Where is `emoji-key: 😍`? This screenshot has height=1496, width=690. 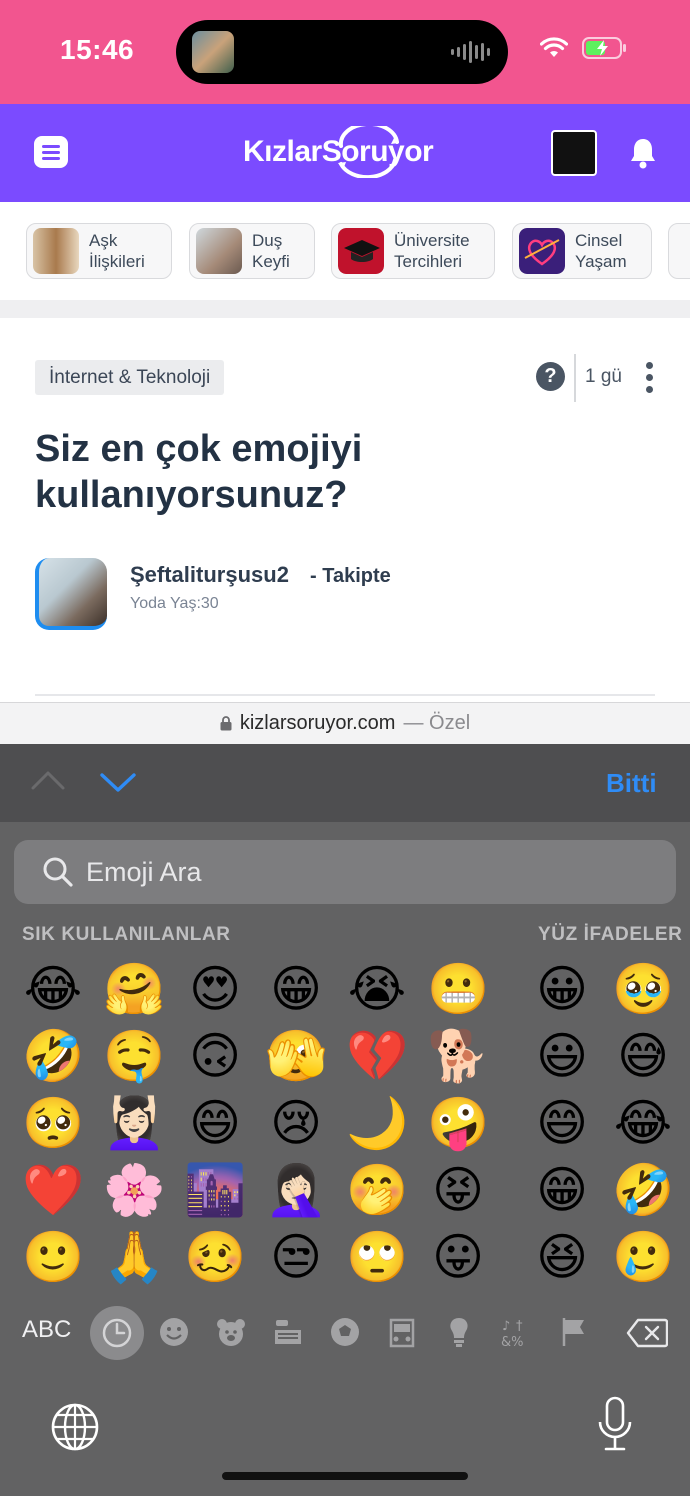 emoji-key: 😍 is located at coordinates (215, 989).